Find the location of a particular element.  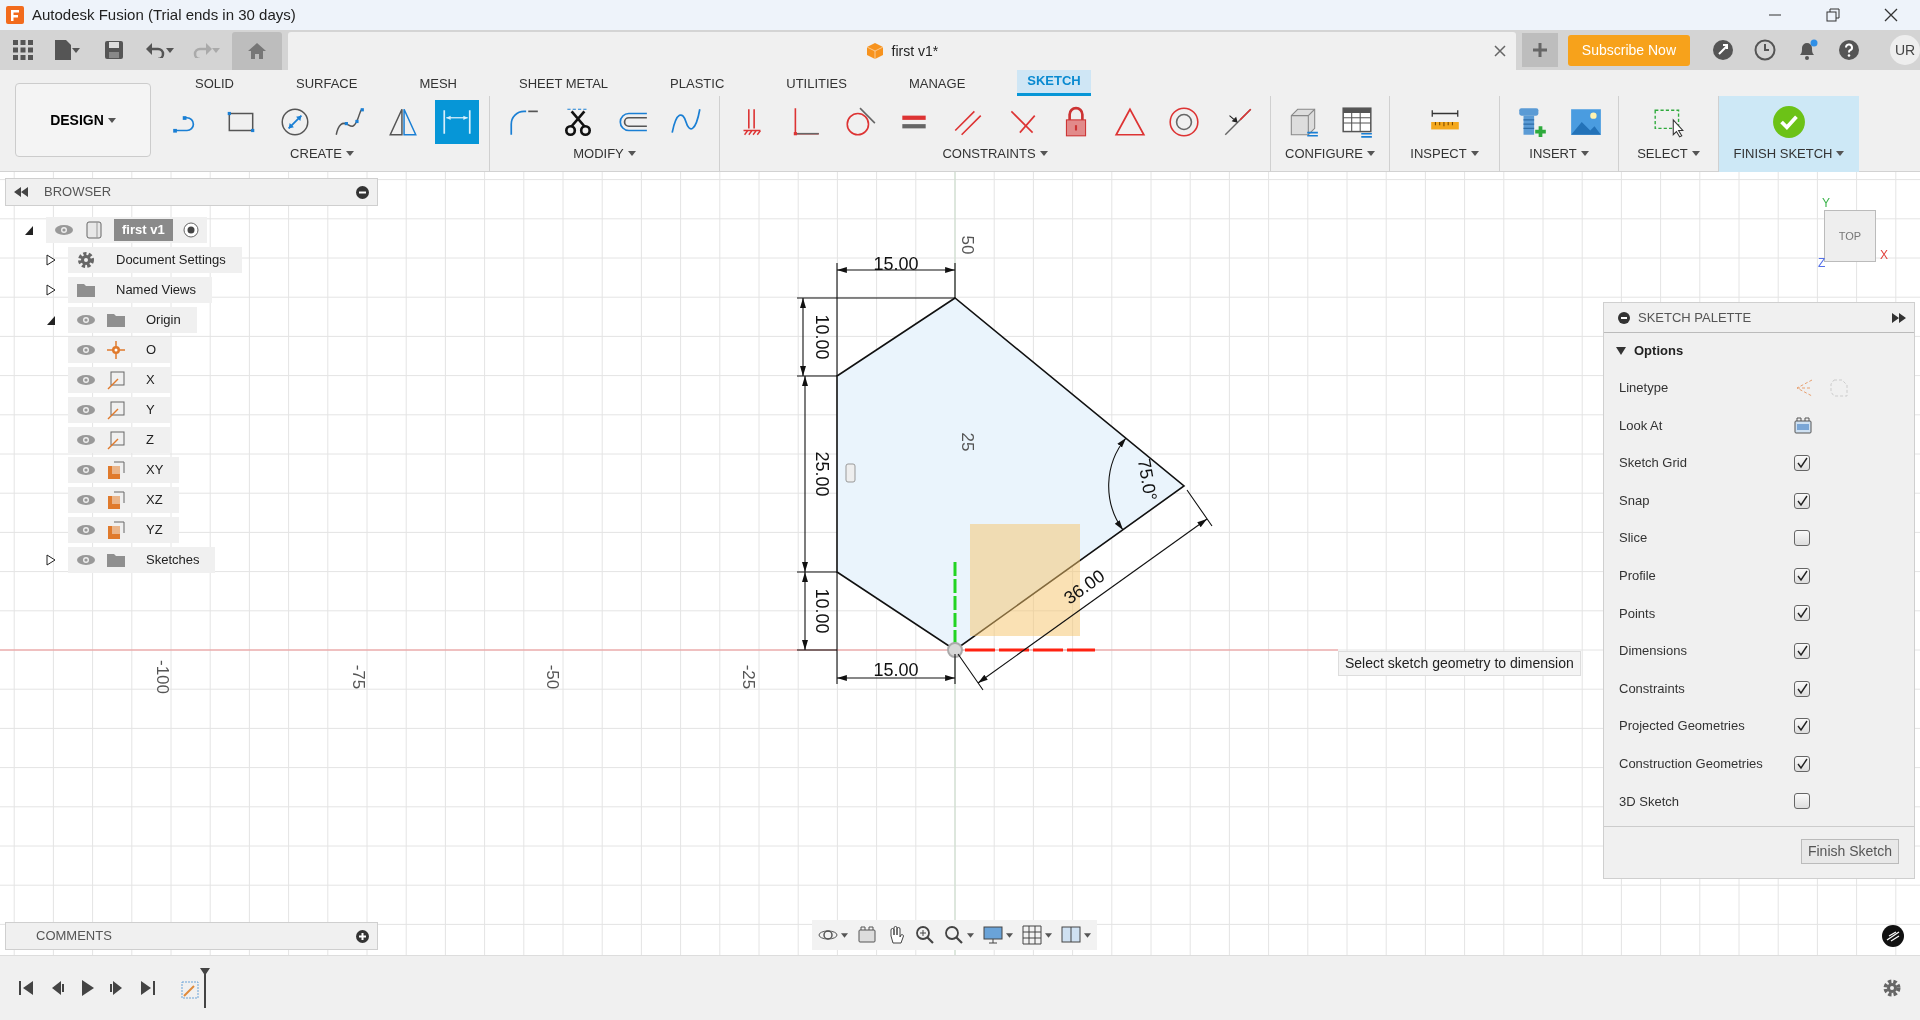

toolbar-group-menu: CONFIGURE is located at coordinates (1330, 154).